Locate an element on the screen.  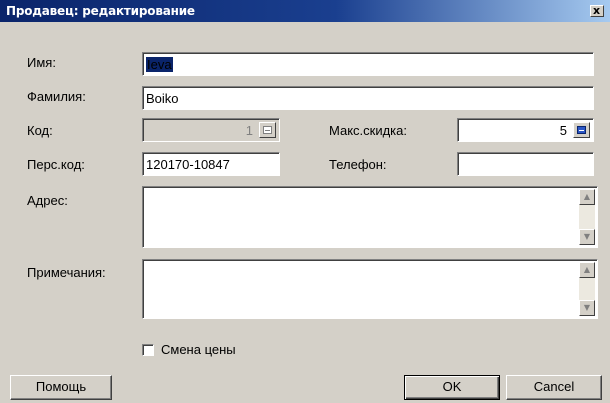
max-discount-calculator-button is located at coordinates (581, 130).